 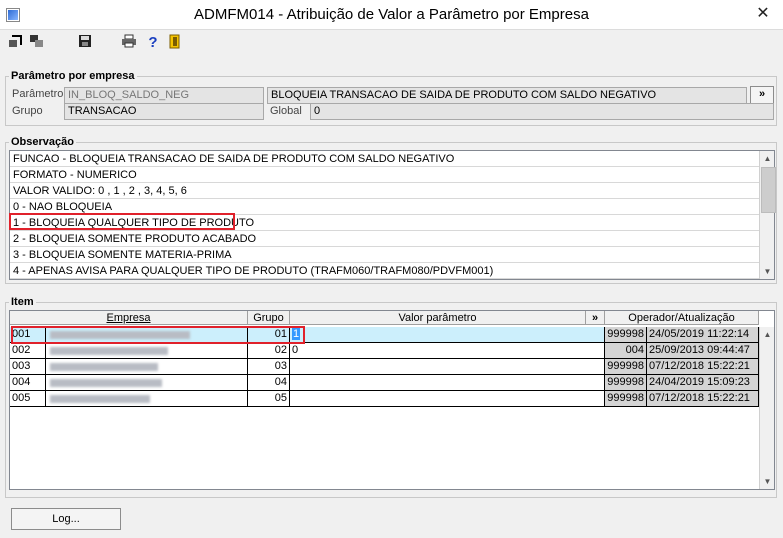 What do you see at coordinates (269, 399) in the screenshot?
I see `cell-grupo: 05` at bounding box center [269, 399].